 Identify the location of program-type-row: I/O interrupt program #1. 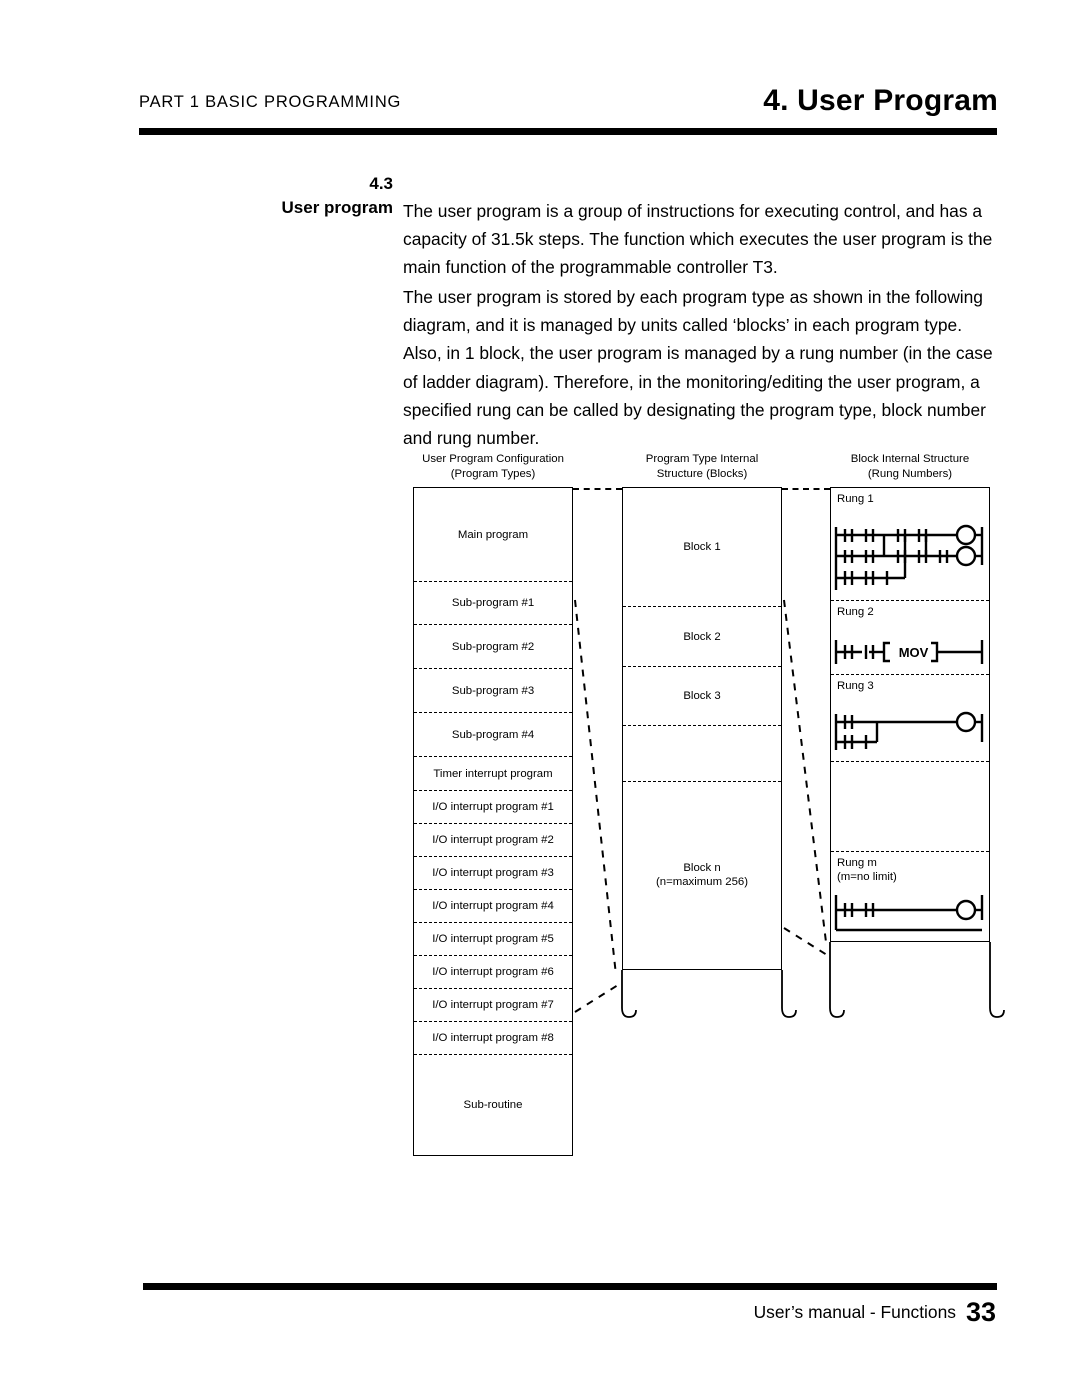
(493, 806).